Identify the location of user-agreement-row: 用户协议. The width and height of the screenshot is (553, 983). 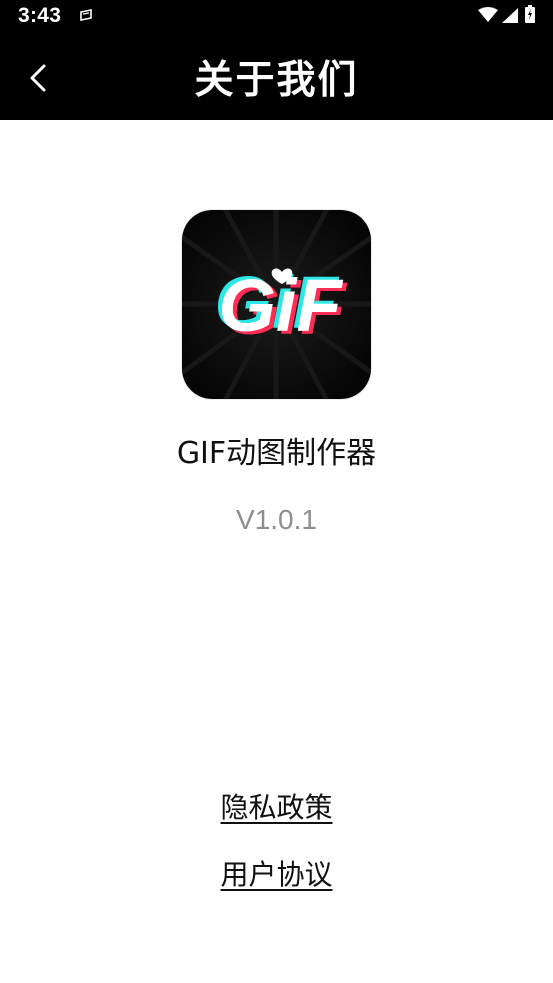
(276, 875).